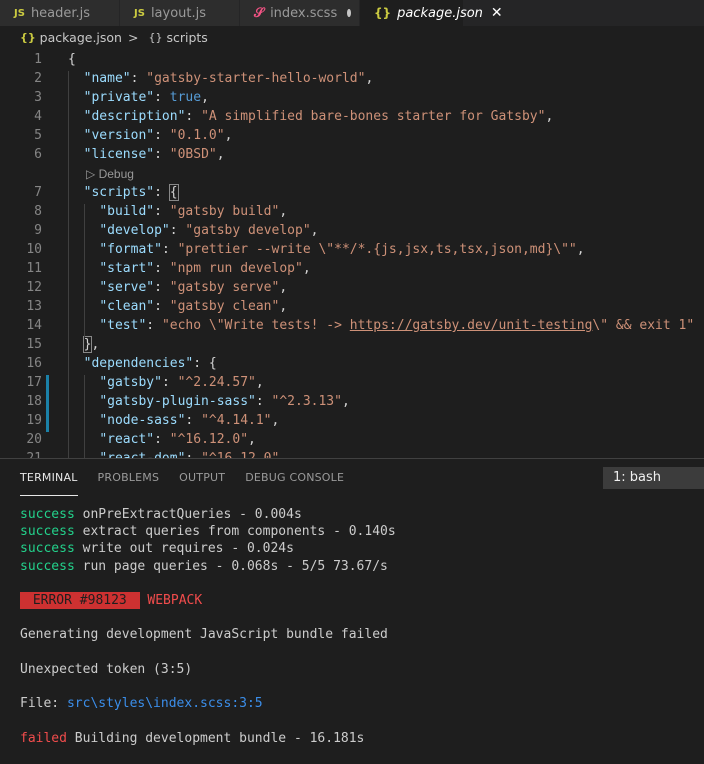  I want to click on line-number: 14, so click(34, 325).